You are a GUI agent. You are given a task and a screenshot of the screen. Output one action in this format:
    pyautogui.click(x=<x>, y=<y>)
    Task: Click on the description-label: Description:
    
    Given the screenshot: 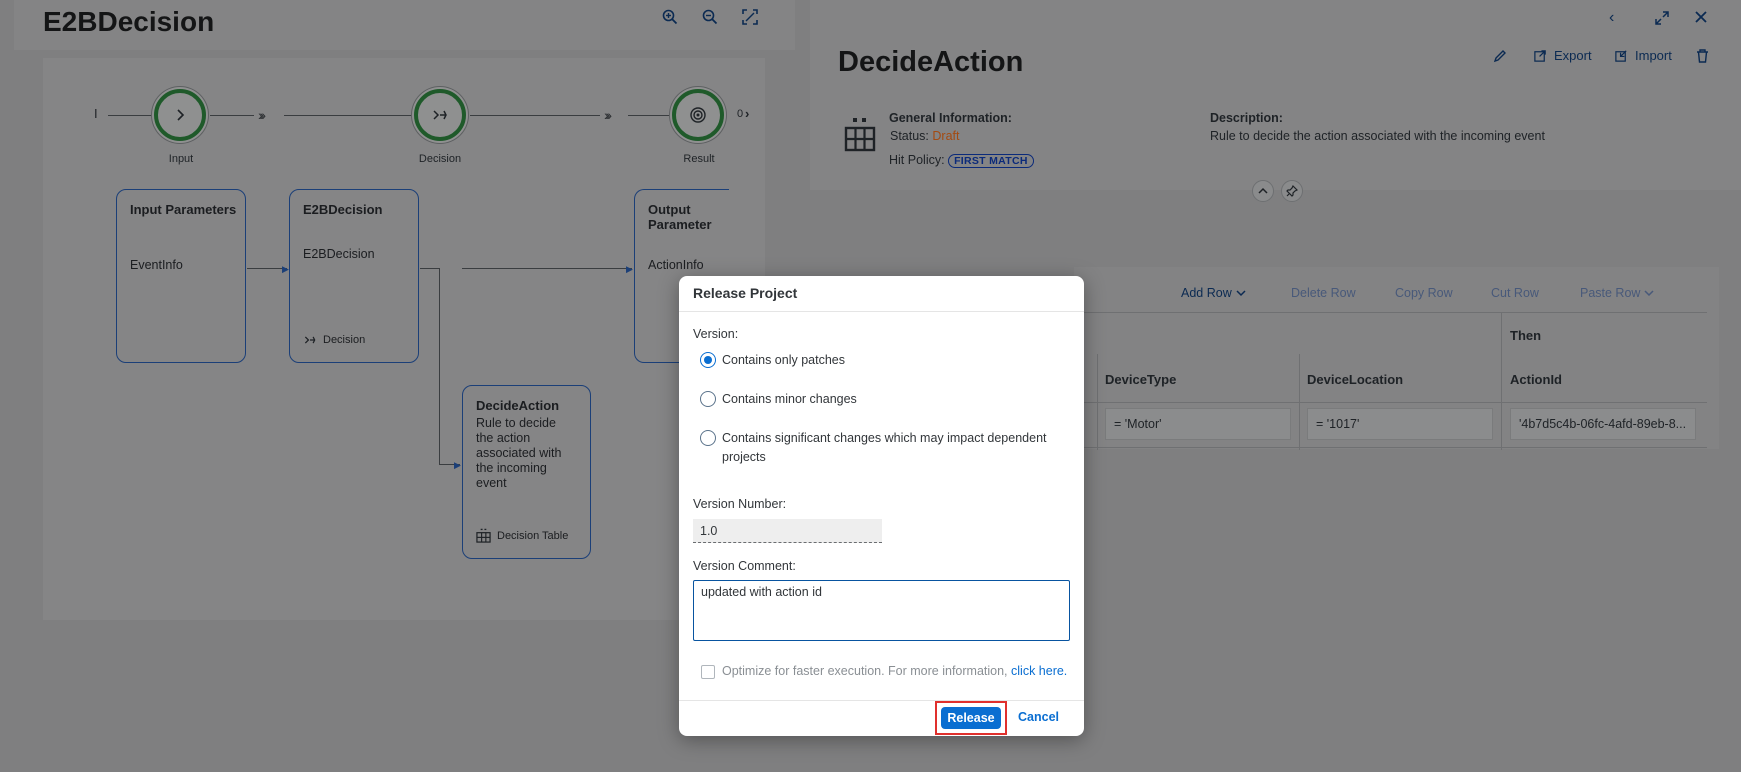 What is the action you would take?
    pyautogui.click(x=1246, y=118)
    